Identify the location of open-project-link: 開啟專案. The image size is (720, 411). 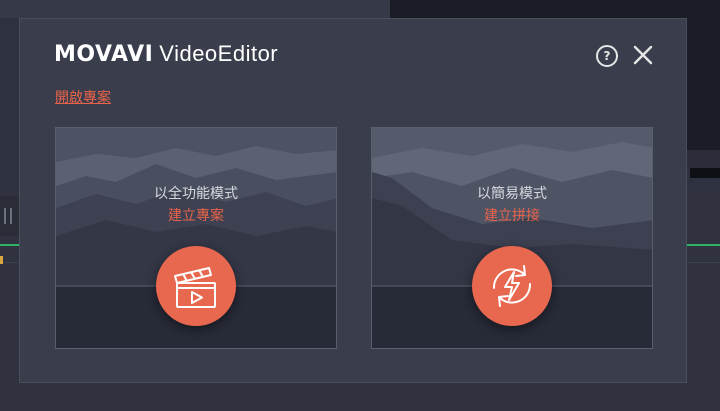
(83, 97).